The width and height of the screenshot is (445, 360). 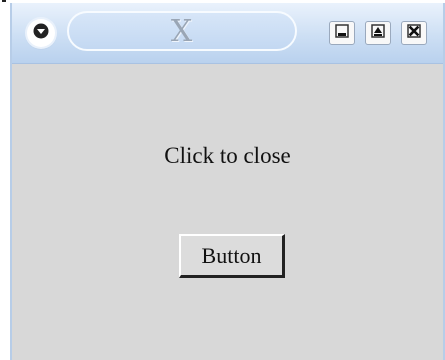 I want to click on maximize-button, so click(x=378, y=33).